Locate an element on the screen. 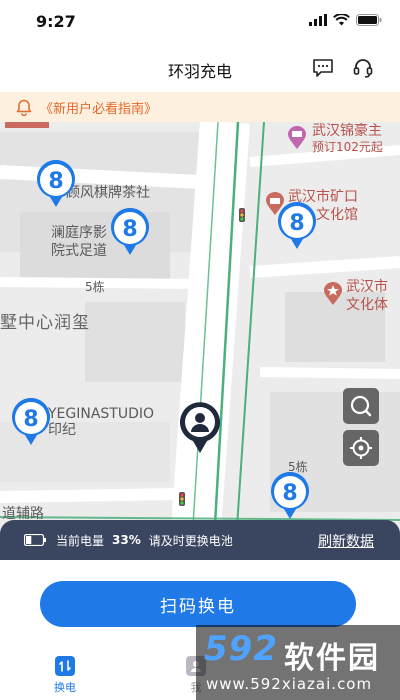 The image size is (400, 700). map-label: 墅中心润玺 is located at coordinates (45, 323).